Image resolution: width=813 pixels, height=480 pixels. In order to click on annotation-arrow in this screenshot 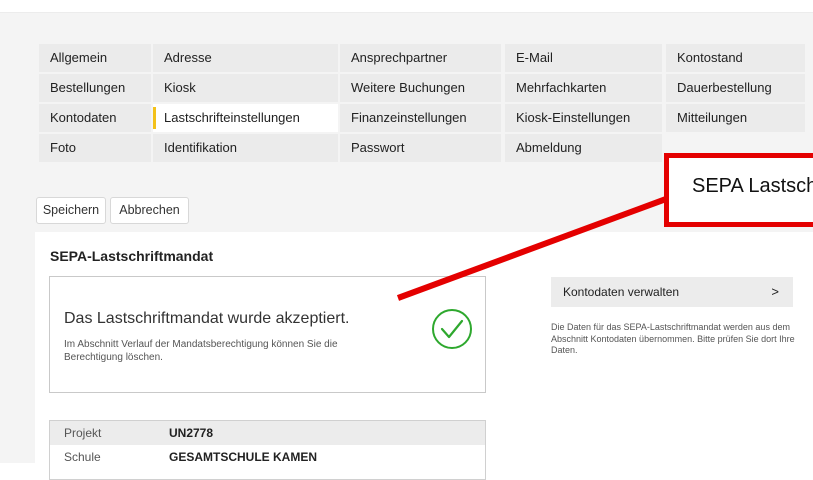, I will do `click(532, 248)`.